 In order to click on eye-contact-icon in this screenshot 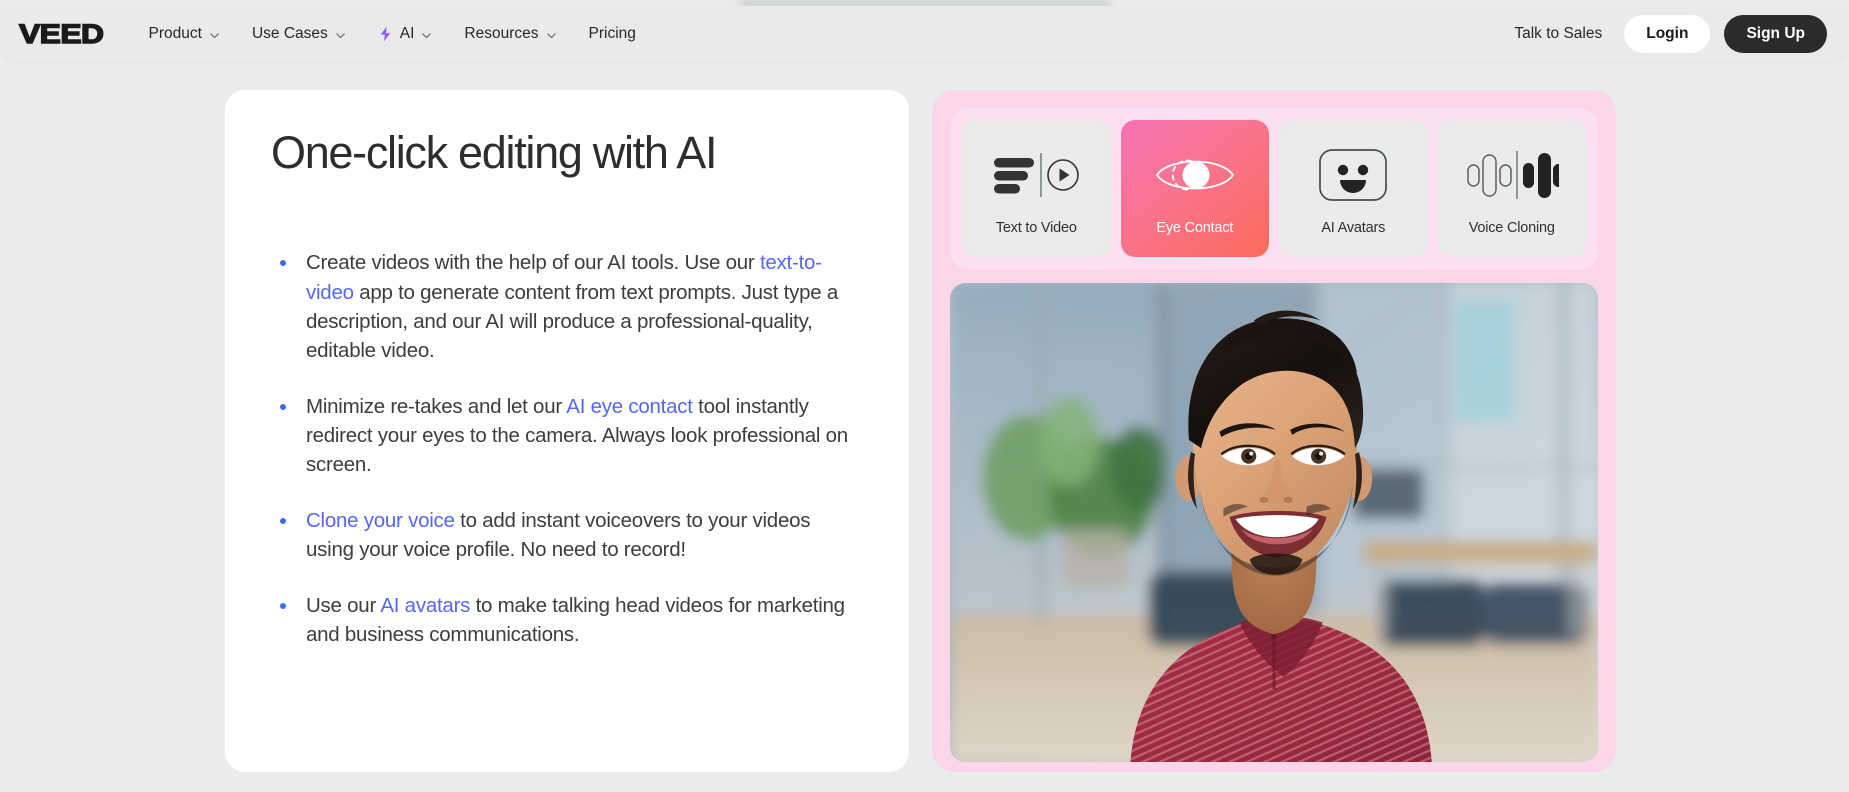, I will do `click(1195, 175)`.